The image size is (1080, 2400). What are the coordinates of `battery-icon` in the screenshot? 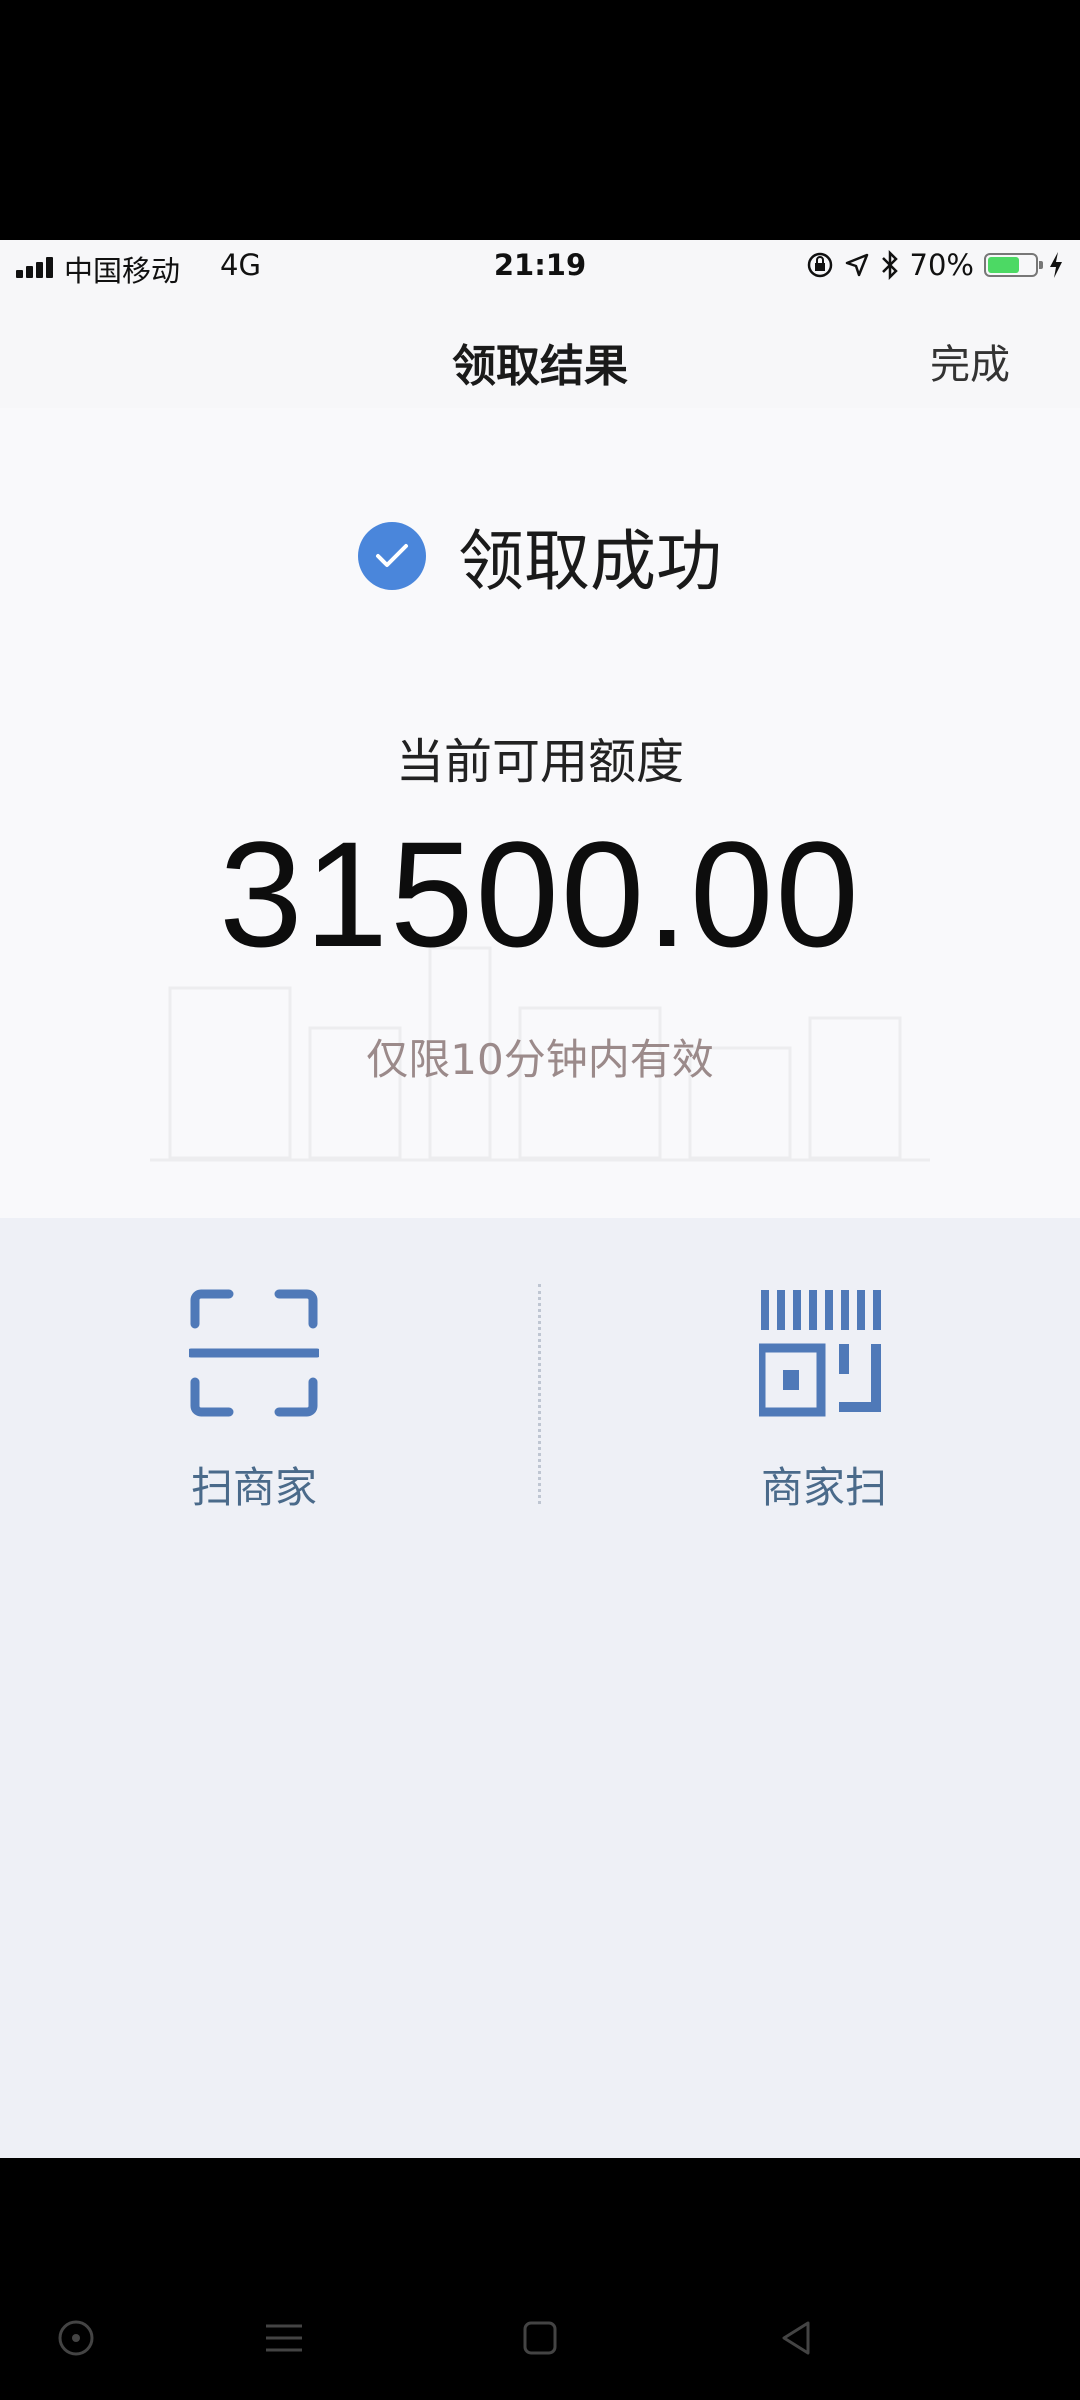 It's located at (1013, 265).